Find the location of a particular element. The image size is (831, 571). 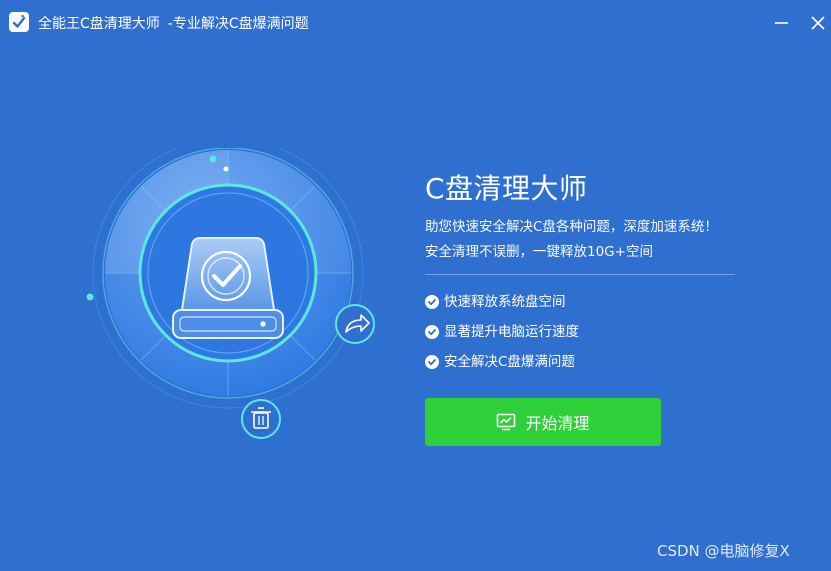

feature-label: 快速释放系统盘空间 is located at coordinates (505, 302).